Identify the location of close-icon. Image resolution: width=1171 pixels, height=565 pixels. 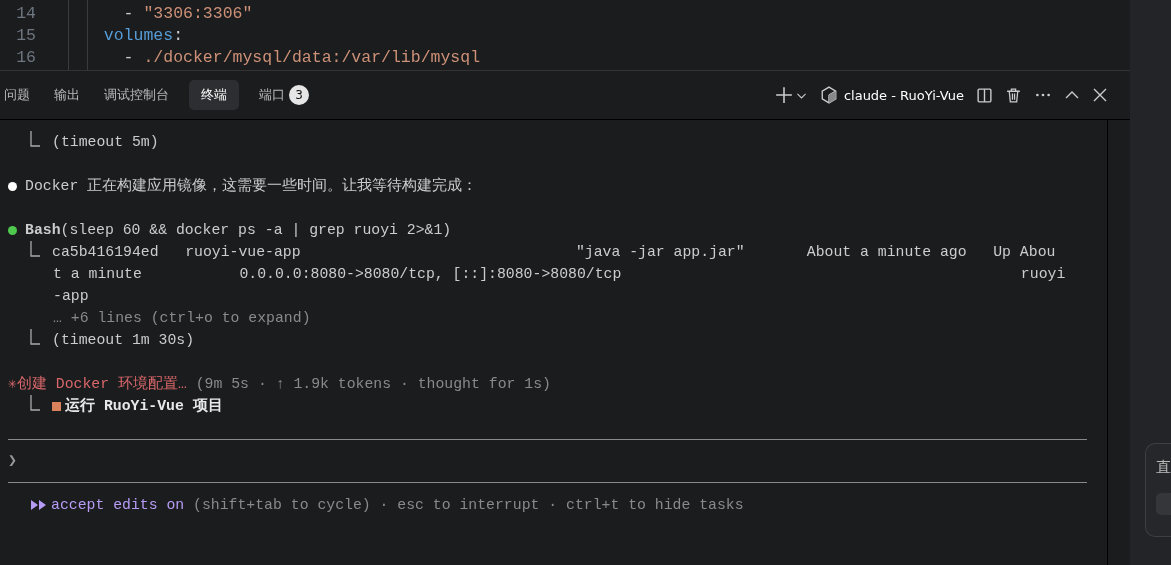
(1100, 95).